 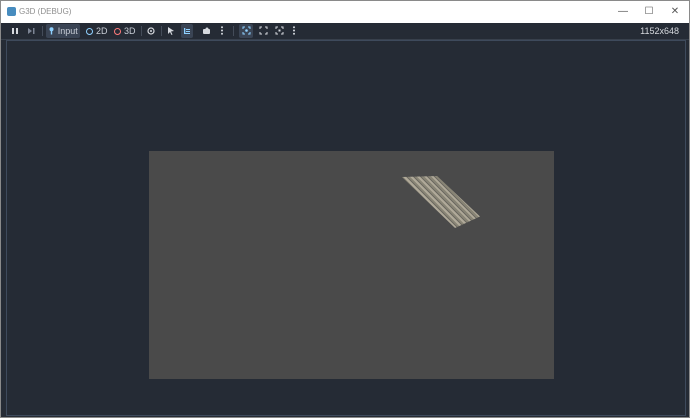 I want to click on step-frame-button, so click(x=31, y=31).